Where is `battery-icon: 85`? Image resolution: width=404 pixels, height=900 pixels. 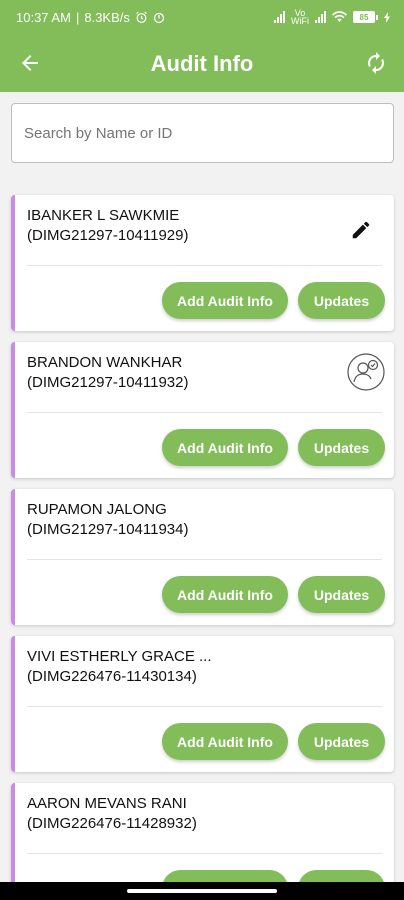
battery-icon: 85 is located at coordinates (365, 17).